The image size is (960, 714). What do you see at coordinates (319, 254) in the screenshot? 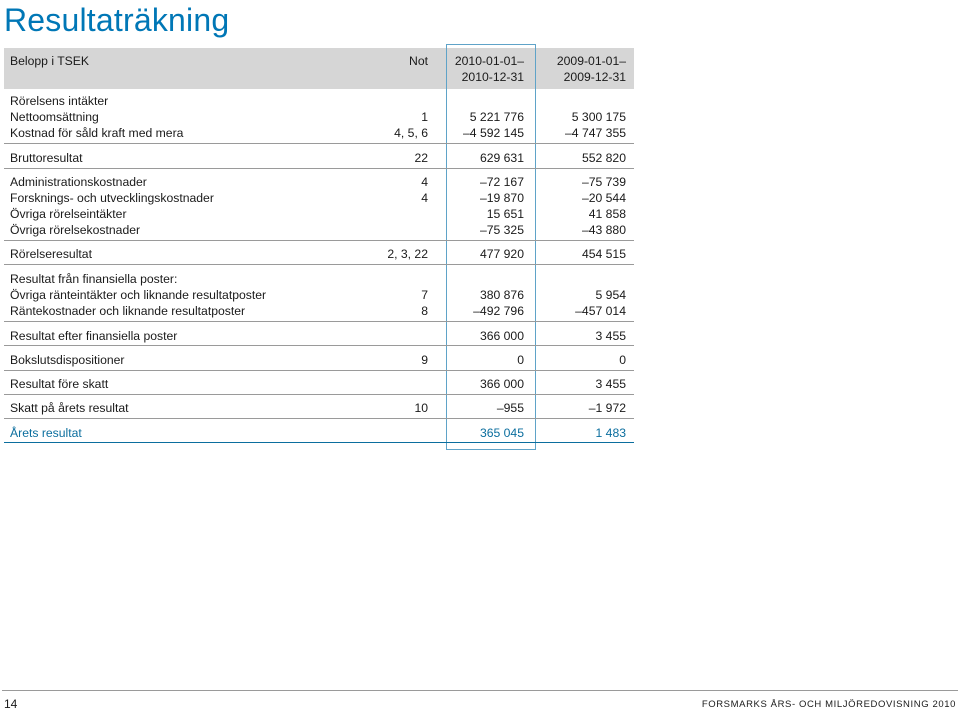
I see `table-row-subtotal: Rörelseresultat 2, 3, 22 477 920 454 515` at bounding box center [319, 254].